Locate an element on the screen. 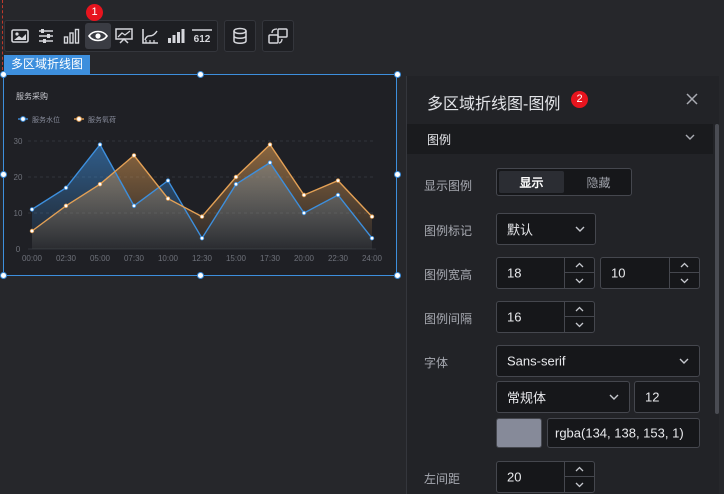 The image size is (724, 494). step-badge-2: 2 is located at coordinates (579, 99).